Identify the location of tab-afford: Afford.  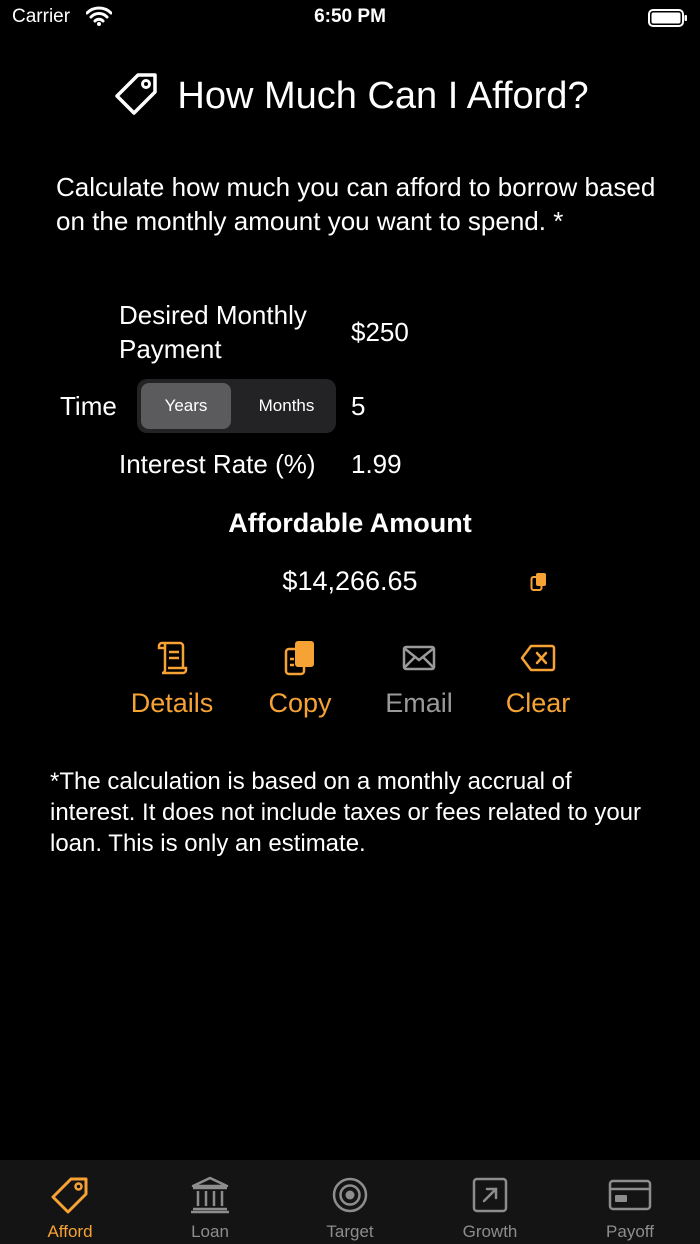
(70, 1208).